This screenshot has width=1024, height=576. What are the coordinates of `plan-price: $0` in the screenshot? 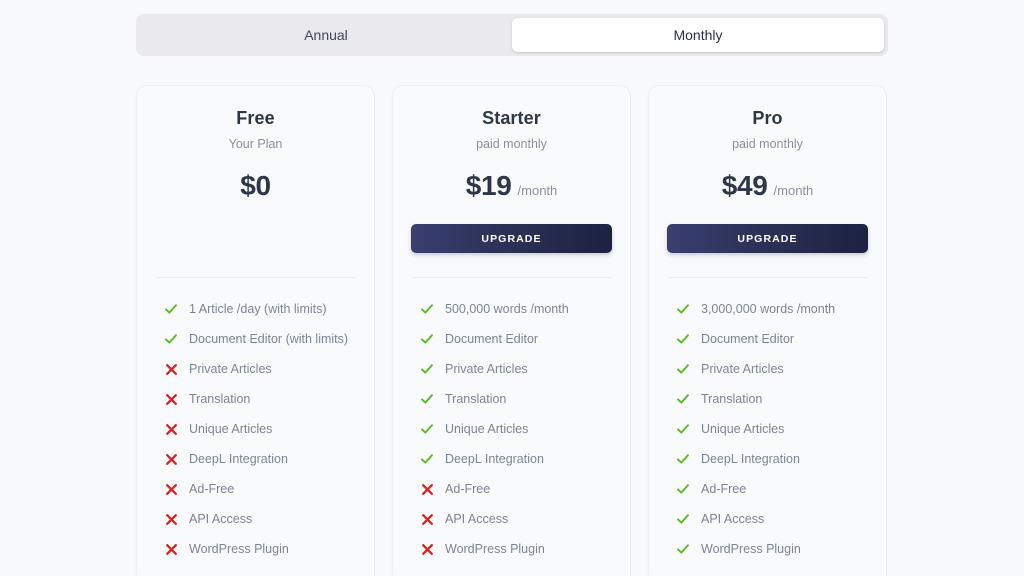 It's located at (255, 186).